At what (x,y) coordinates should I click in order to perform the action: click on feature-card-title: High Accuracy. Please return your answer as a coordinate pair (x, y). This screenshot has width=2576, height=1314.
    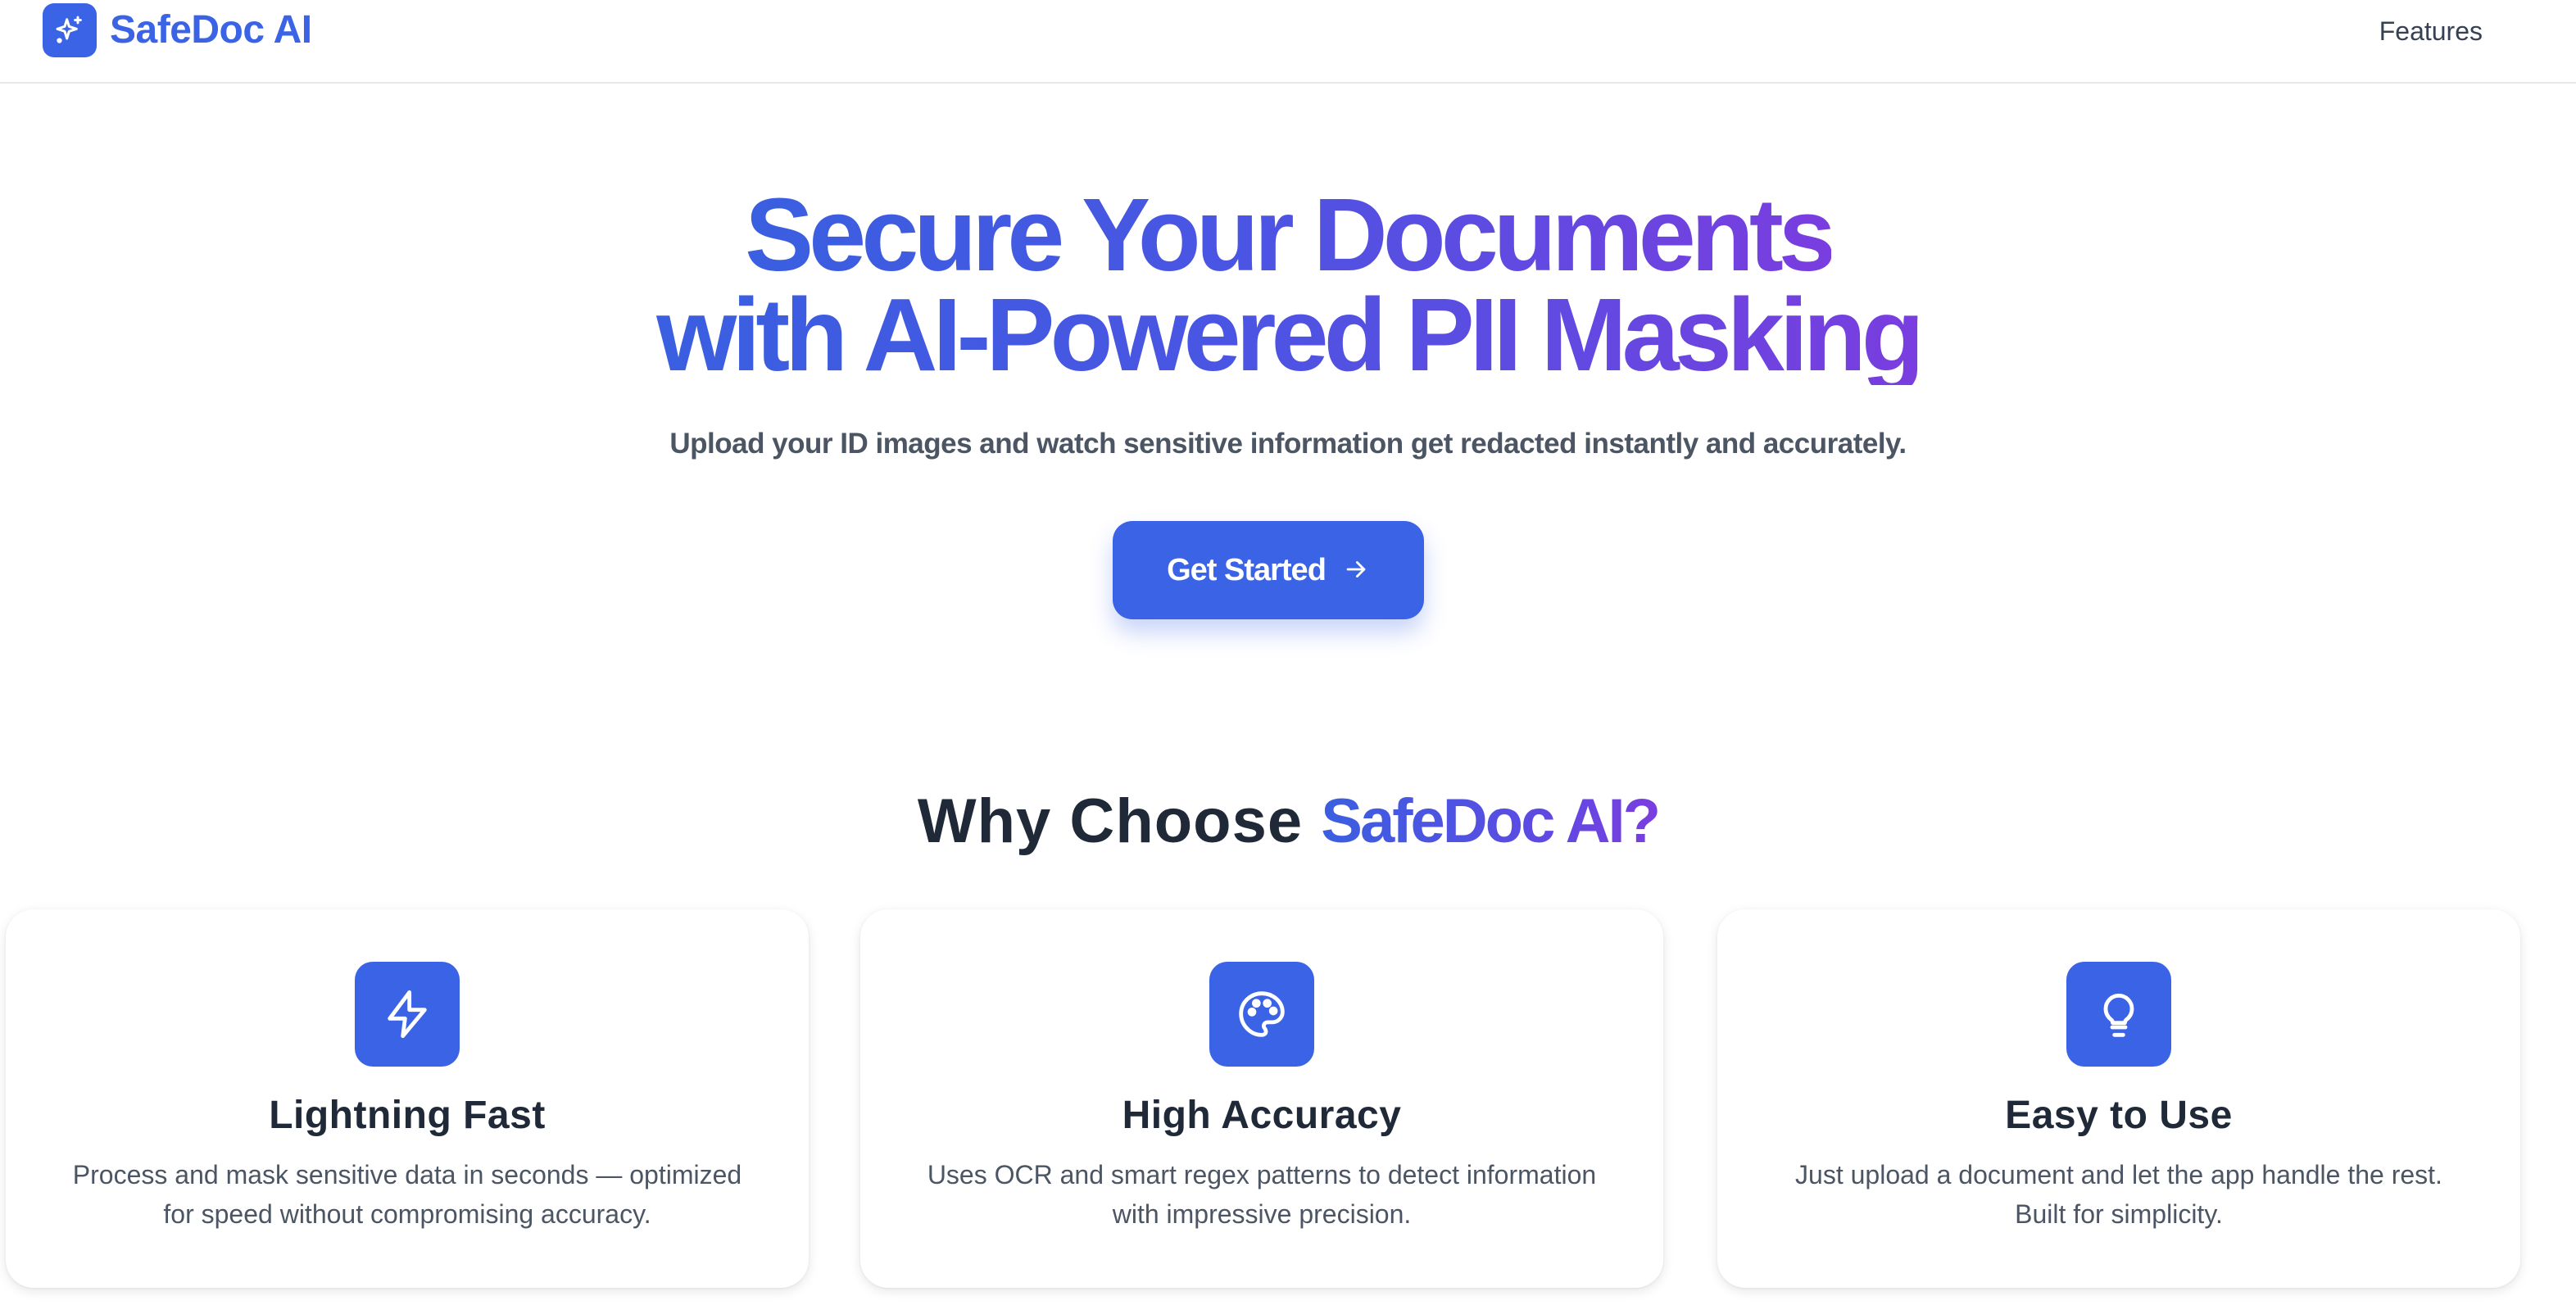
    Looking at the image, I should click on (1262, 1115).